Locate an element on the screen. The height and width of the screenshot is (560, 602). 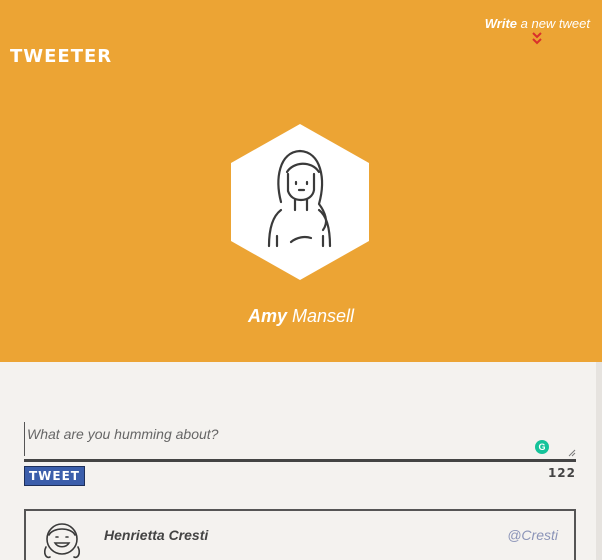
write-link-strong: Write is located at coordinates (500, 23).